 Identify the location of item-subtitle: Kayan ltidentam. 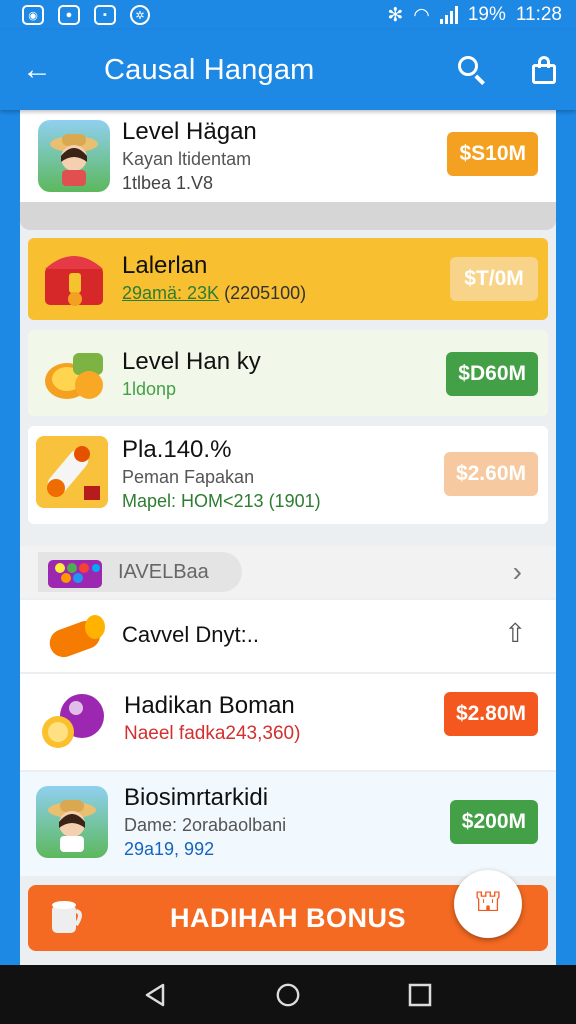
(187, 159).